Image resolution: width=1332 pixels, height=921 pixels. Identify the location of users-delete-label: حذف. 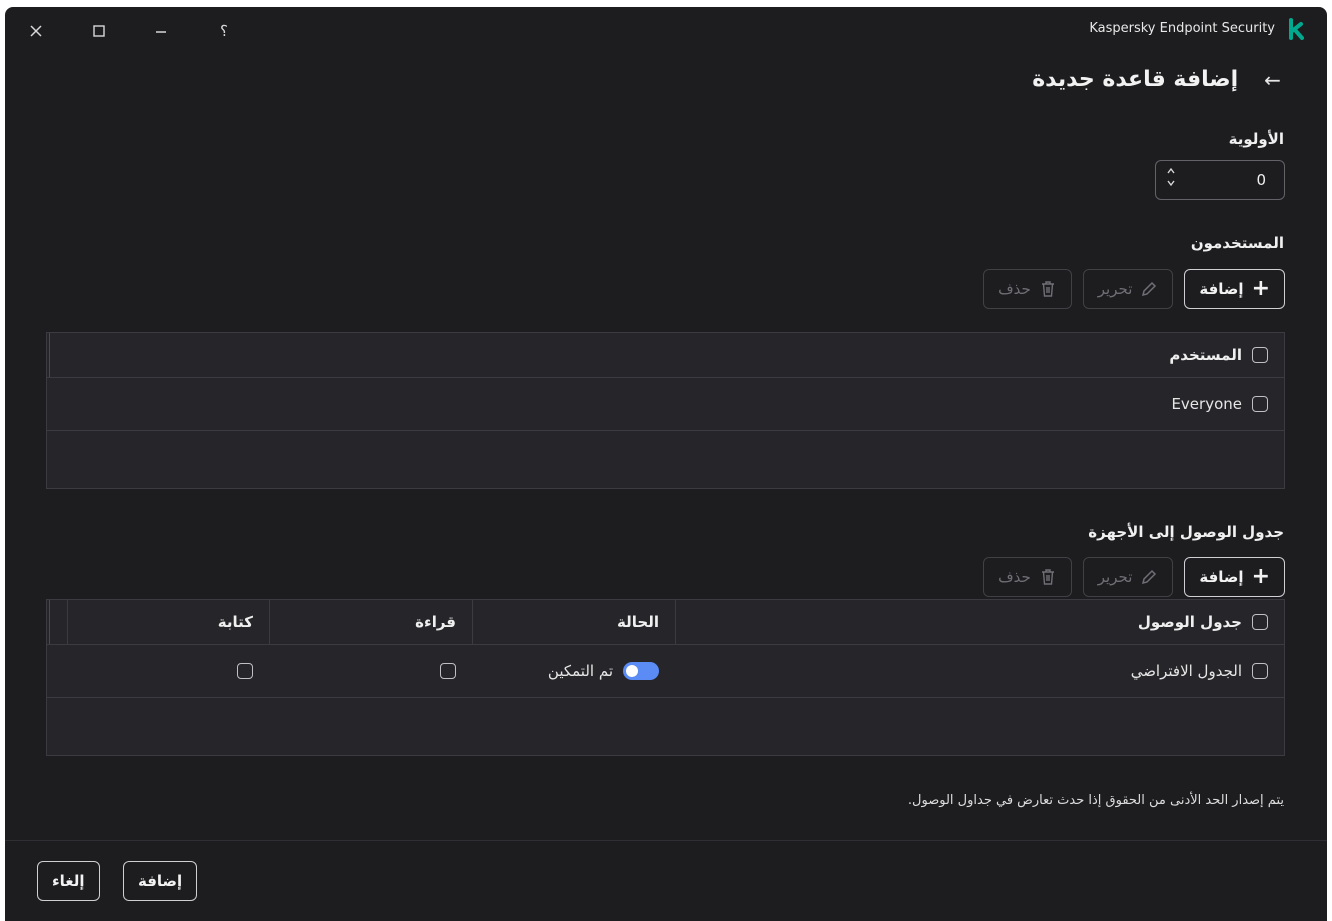
(1014, 289).